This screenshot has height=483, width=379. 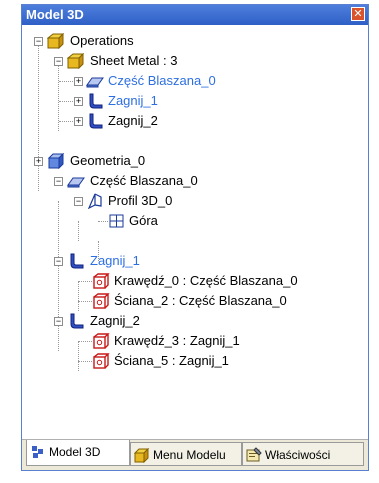 What do you see at coordinates (192, 321) in the screenshot?
I see `tree-node-bend-2-geometry: − Zagnij_2` at bounding box center [192, 321].